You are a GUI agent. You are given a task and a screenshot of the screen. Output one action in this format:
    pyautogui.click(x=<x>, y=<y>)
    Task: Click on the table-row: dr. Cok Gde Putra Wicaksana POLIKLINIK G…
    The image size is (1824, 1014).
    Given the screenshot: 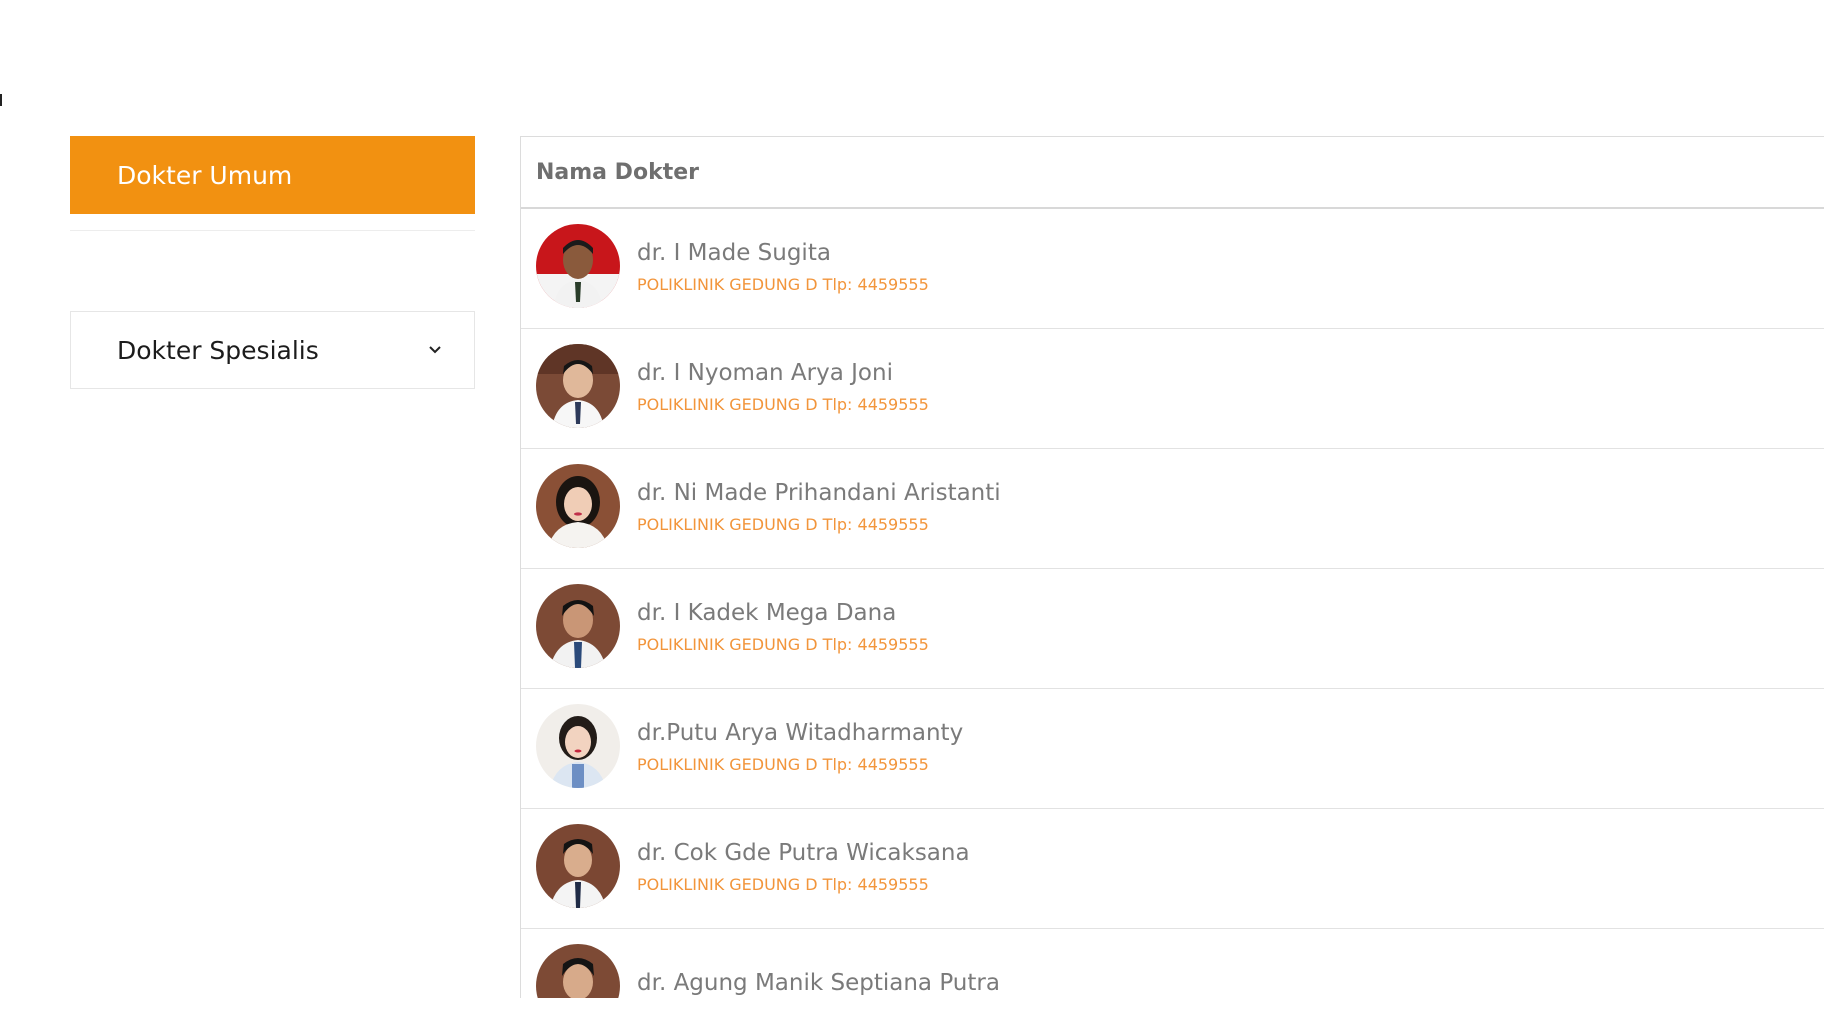 What is the action you would take?
    pyautogui.click(x=1172, y=869)
    